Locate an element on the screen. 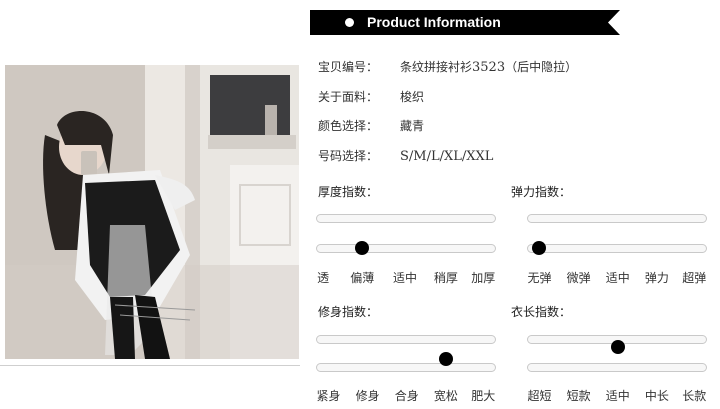 The image size is (720, 409). thickness-title: 厚度指数： is located at coordinates (348, 192).